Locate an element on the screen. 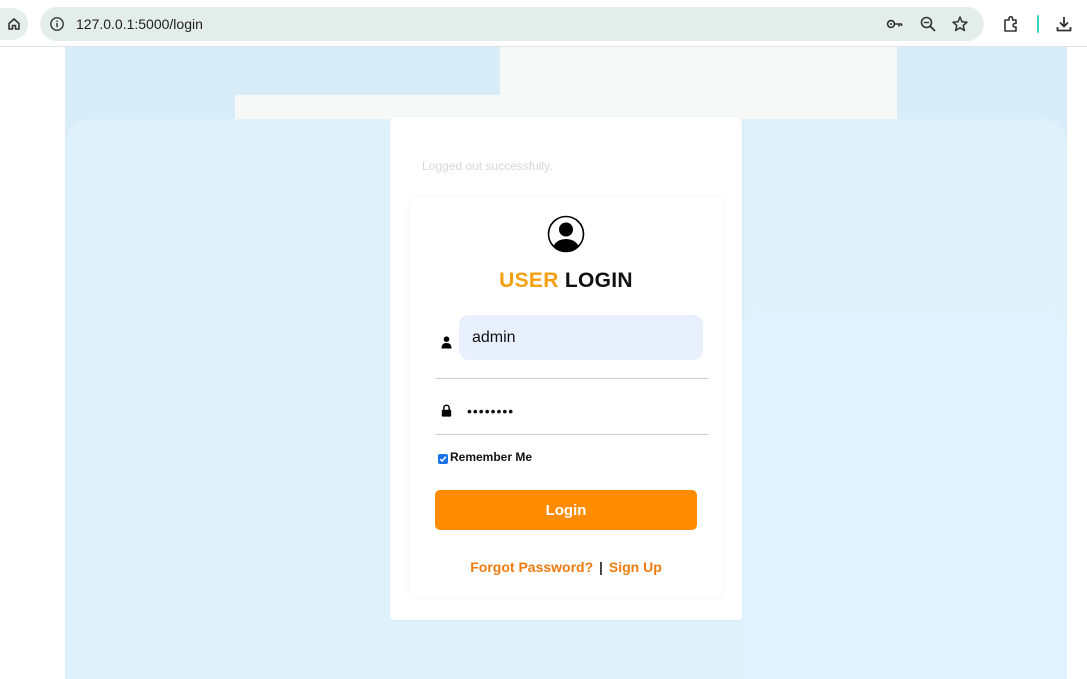  extensions-icon is located at coordinates (1011, 24).